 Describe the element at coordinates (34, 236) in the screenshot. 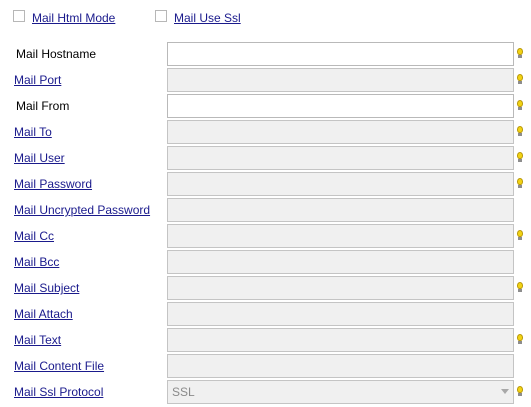

I see `mail-cc-label: Mail Cc` at that location.